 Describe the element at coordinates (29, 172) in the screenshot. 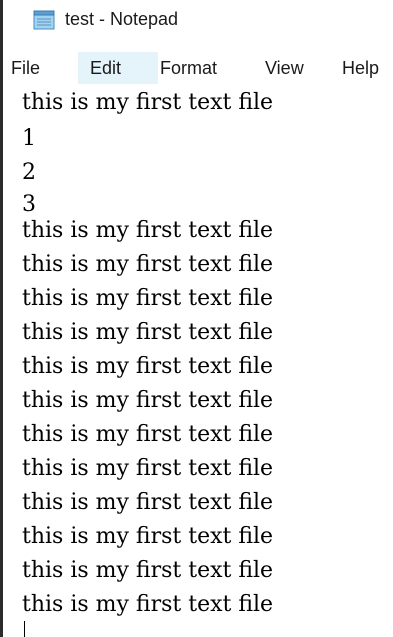

I see `text-line: 2` at that location.